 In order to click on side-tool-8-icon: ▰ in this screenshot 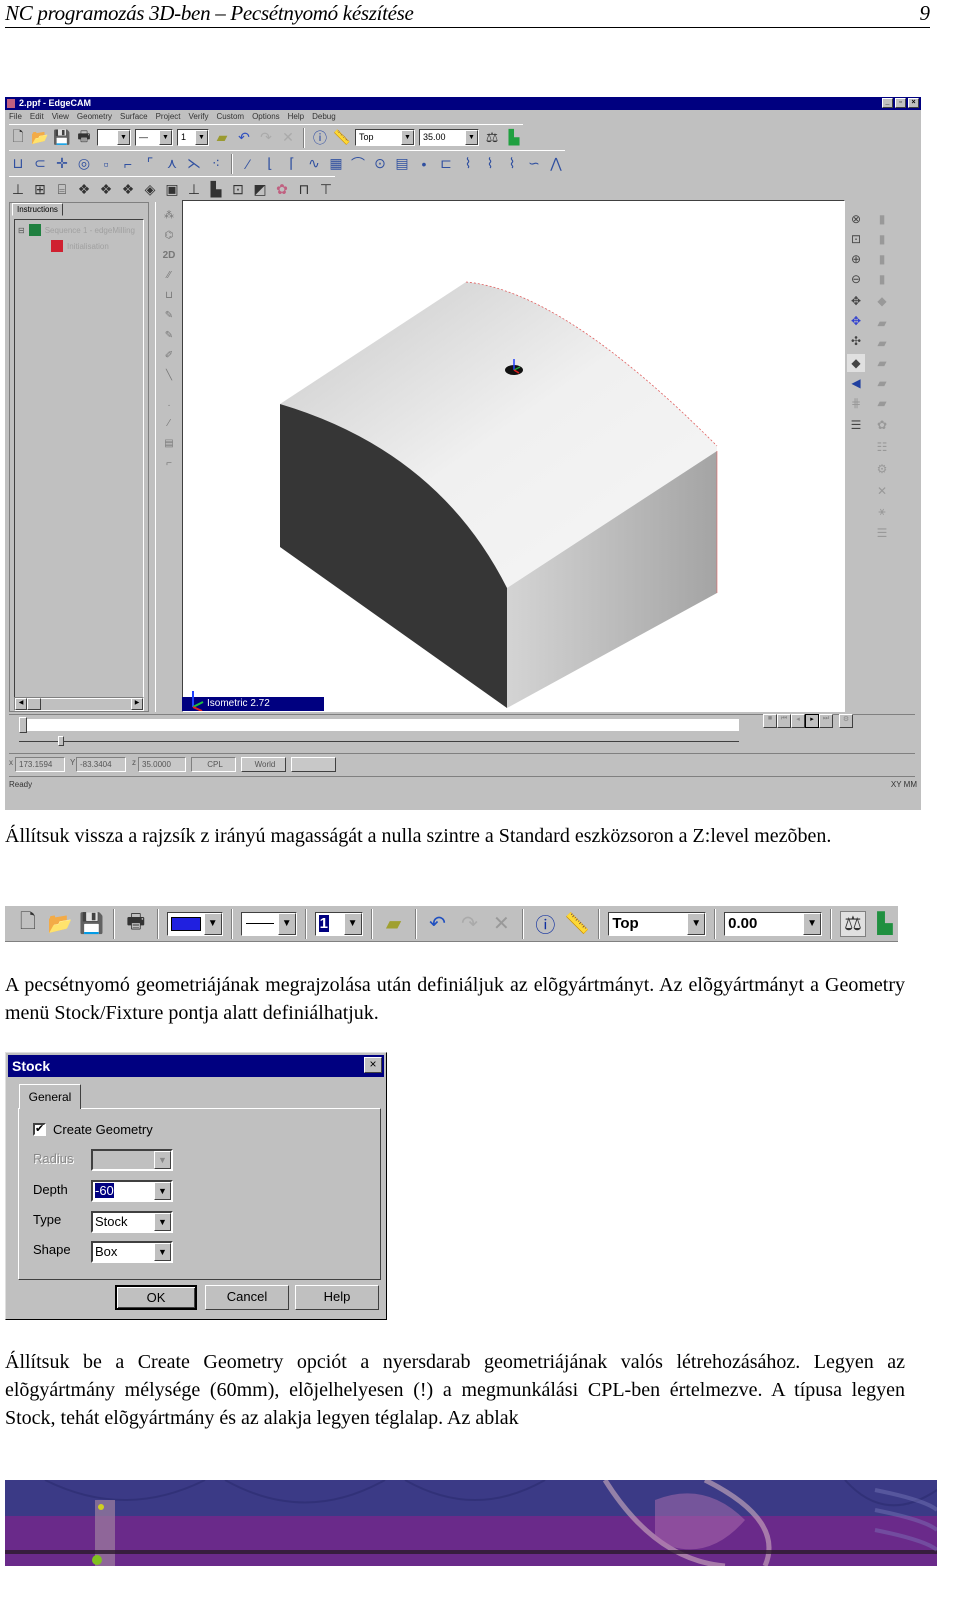, I will do `click(882, 363)`.